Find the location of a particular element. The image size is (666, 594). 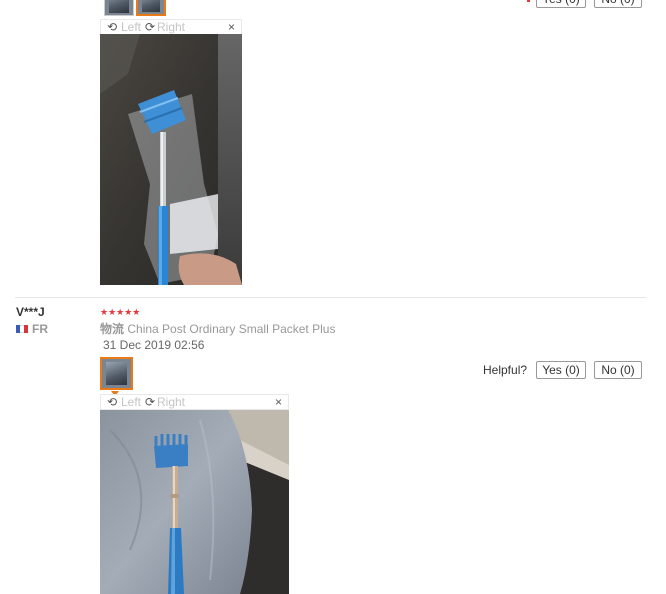

back-scratcher-on-jeans-photo is located at coordinates (194, 502).